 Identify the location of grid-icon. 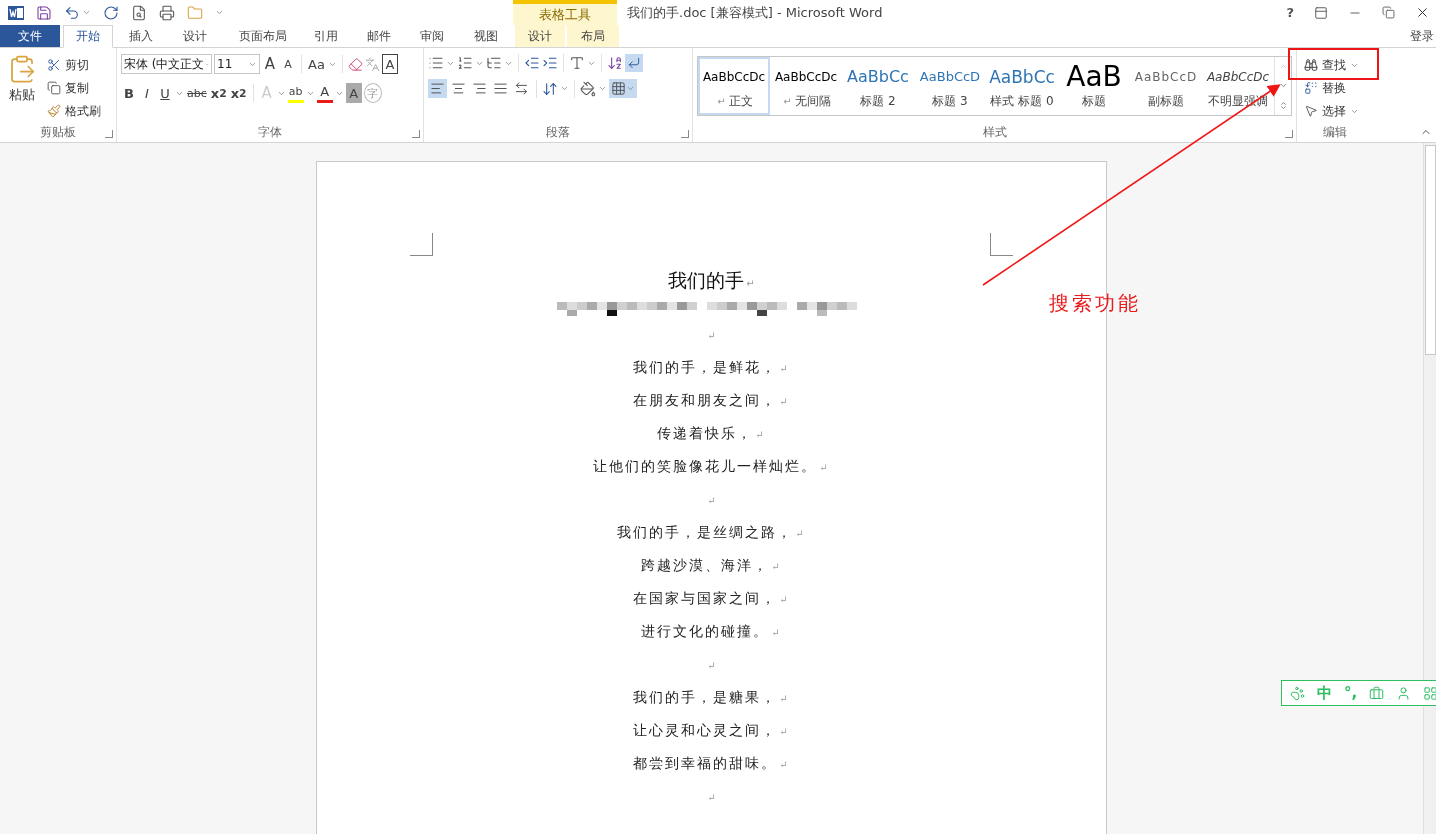
(1429, 693).